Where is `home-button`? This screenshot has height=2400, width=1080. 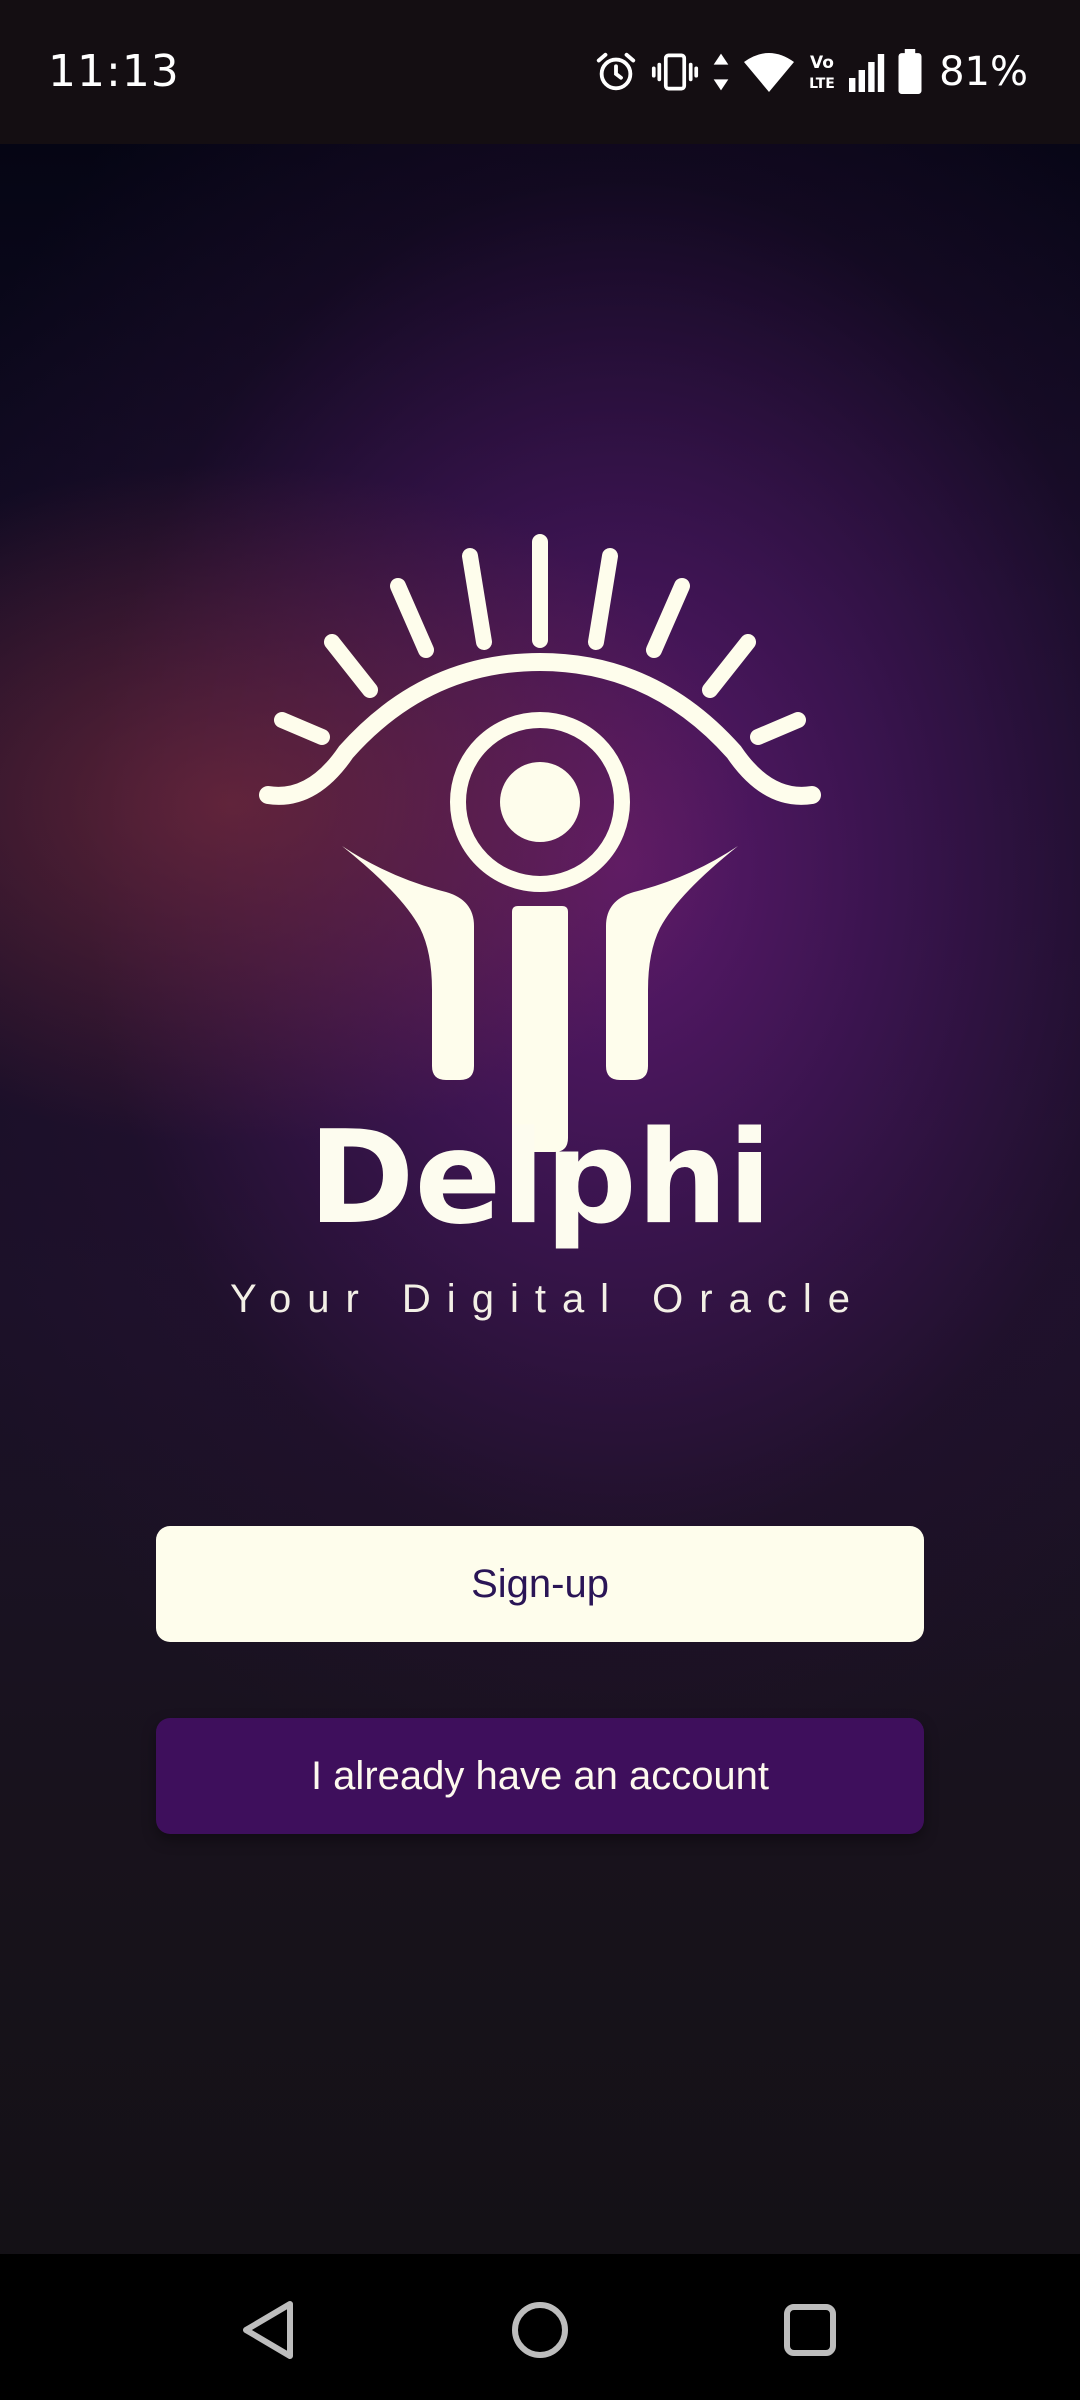 home-button is located at coordinates (540, 2332).